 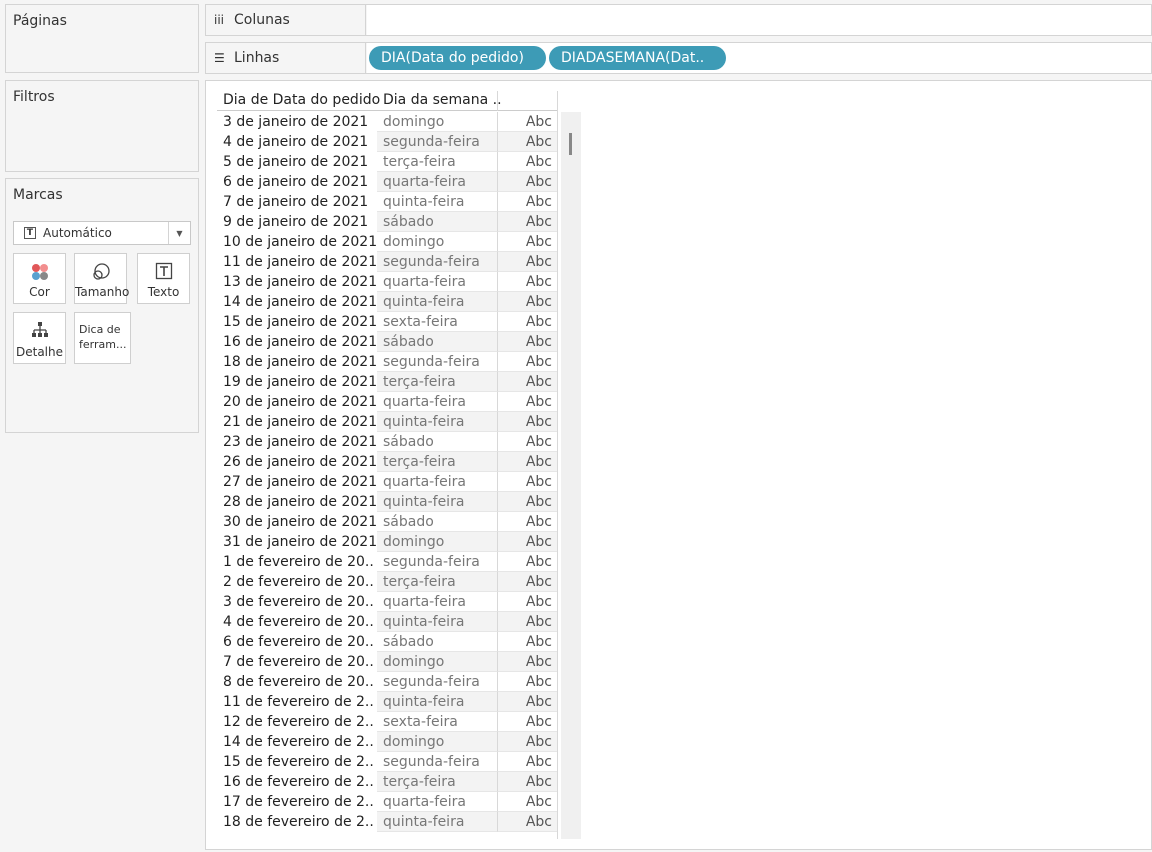 What do you see at coordinates (387, 482) in the screenshot?
I see `table-row: 27 de janeiro de 2021 quarta-feira Abc` at bounding box center [387, 482].